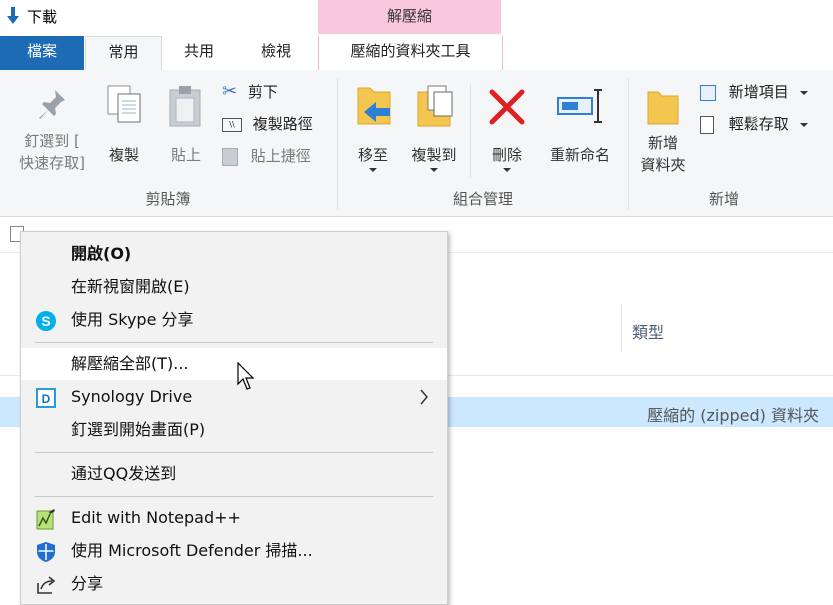  What do you see at coordinates (435, 106) in the screenshot?
I see `copy-to-icon` at bounding box center [435, 106].